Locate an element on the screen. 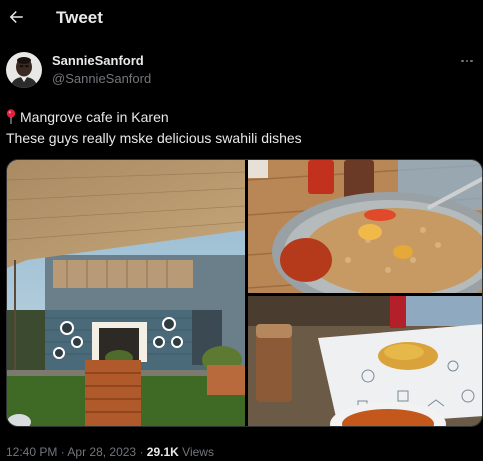 Image resolution: width=483 pixels, height=461 pixels. arrow-left-icon is located at coordinates (16, 17).